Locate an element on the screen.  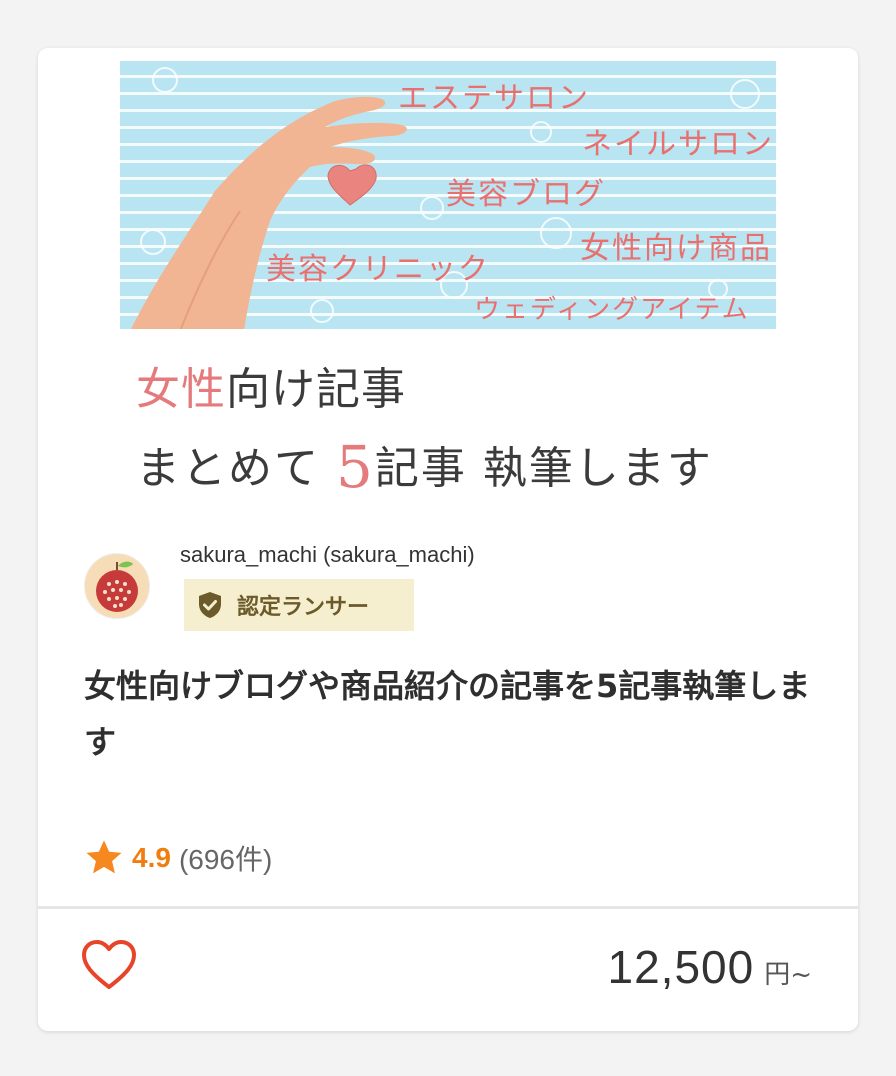
banner-word: 女性向け商品 is located at coordinates (676, 248).